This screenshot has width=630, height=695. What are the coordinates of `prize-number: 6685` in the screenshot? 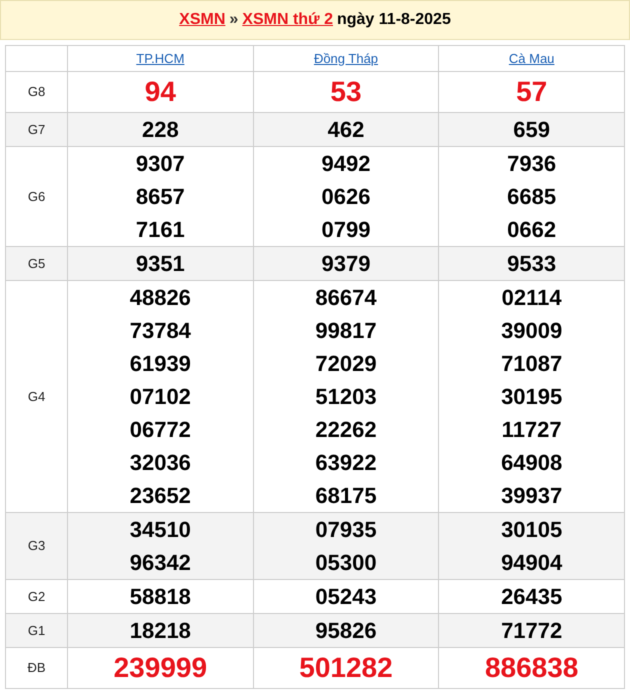 It's located at (532, 197).